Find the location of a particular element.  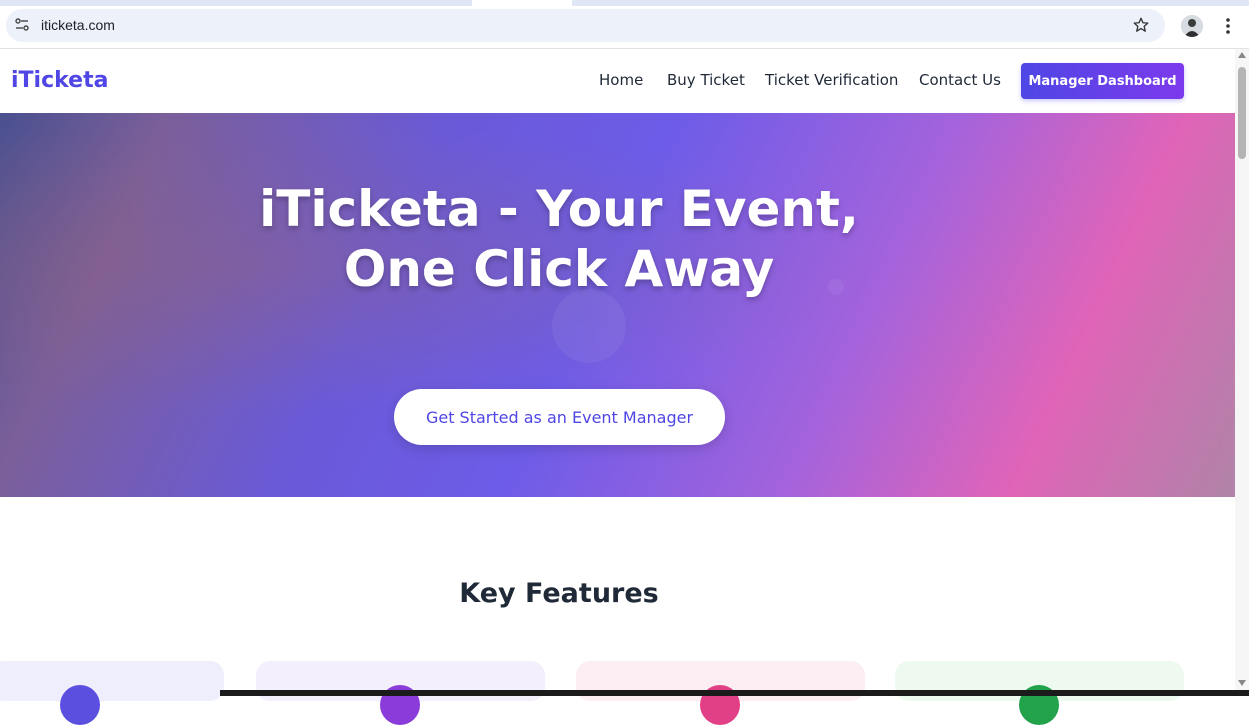

scrollbar-thumb is located at coordinates (1242, 113).